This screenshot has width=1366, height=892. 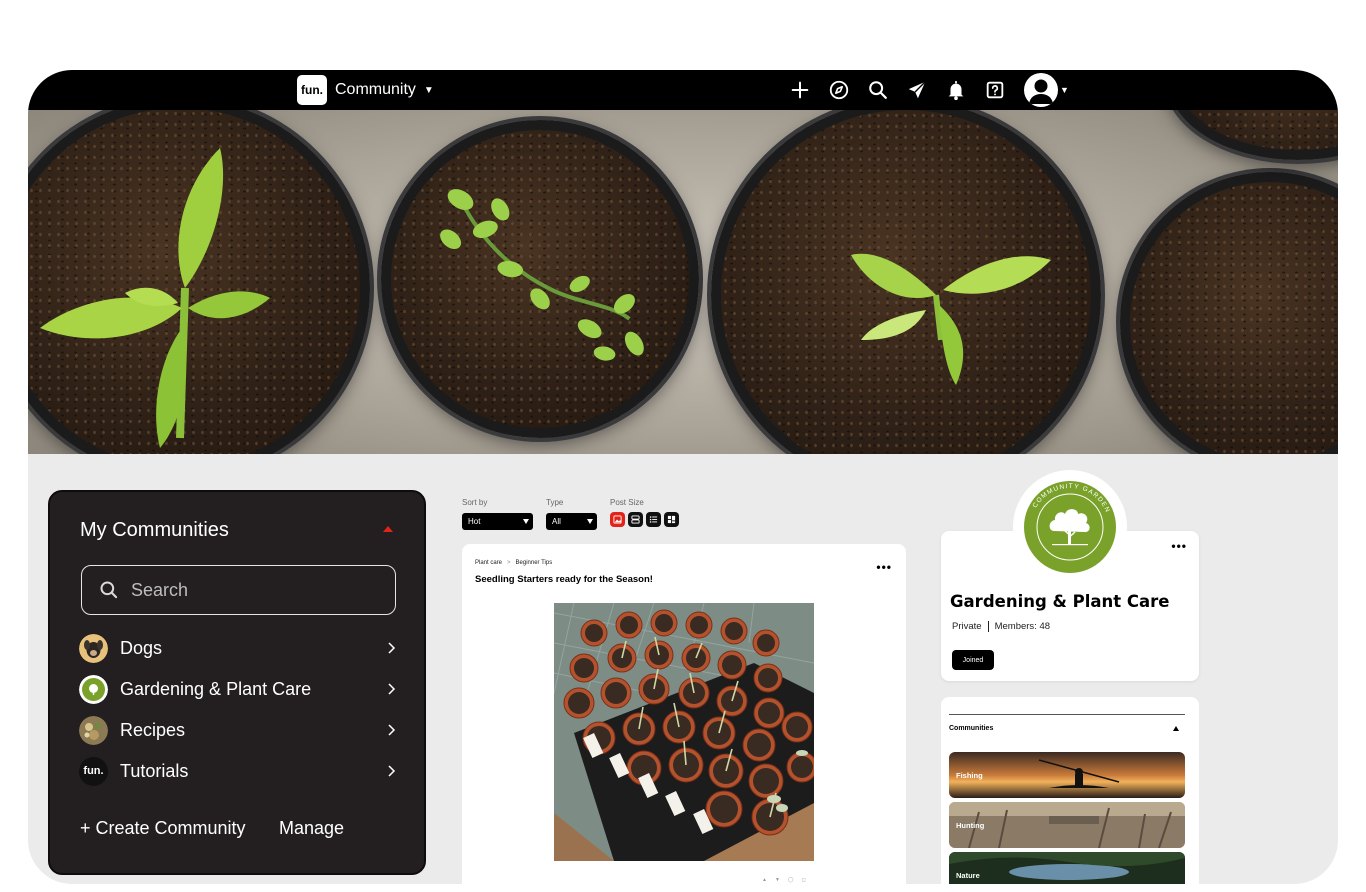 I want to click on community-item-gardening: Gardening & Plant Care, so click(x=237, y=689).